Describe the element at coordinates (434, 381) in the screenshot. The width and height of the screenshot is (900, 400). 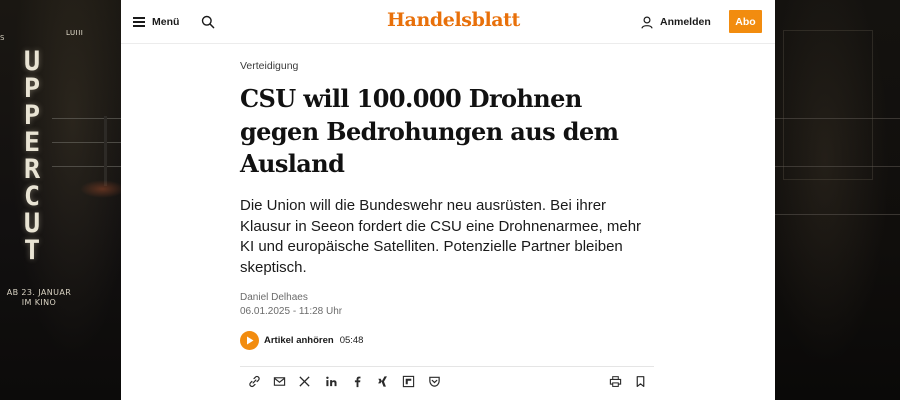
I see `pocket-icon` at that location.